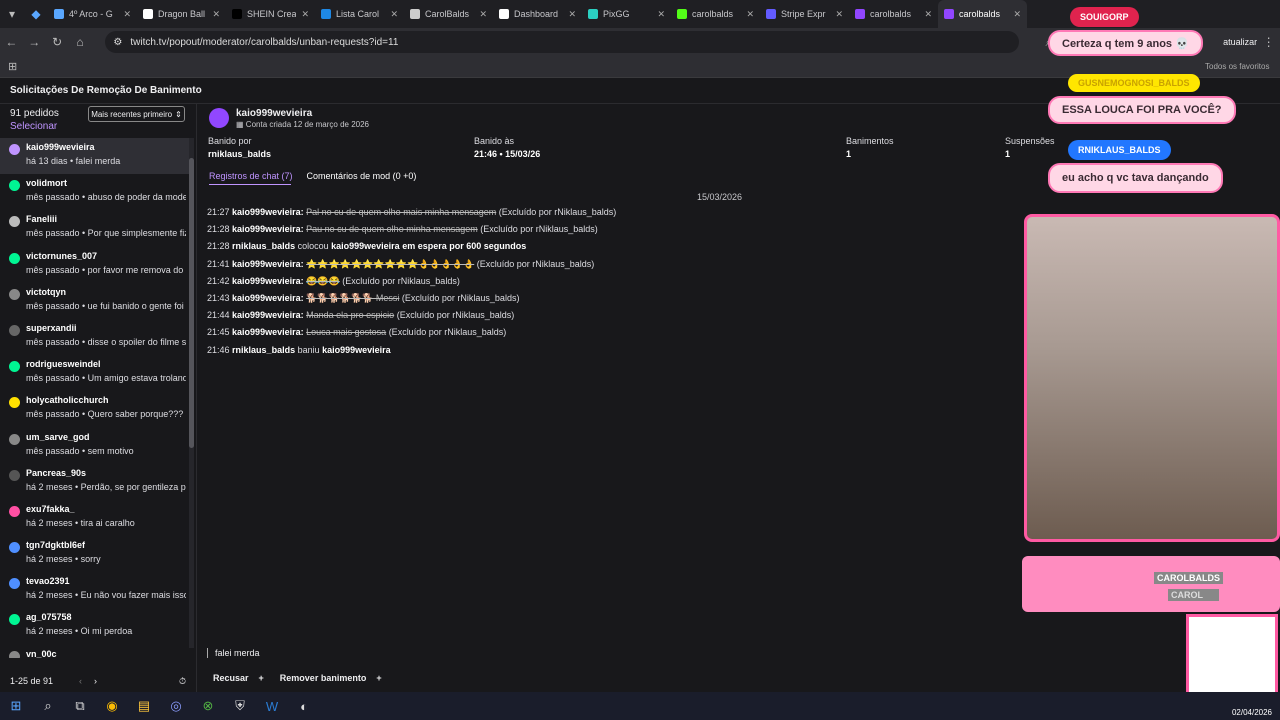 This screenshot has height=720, width=1280. I want to click on chat-time: 21:28, so click(218, 229).